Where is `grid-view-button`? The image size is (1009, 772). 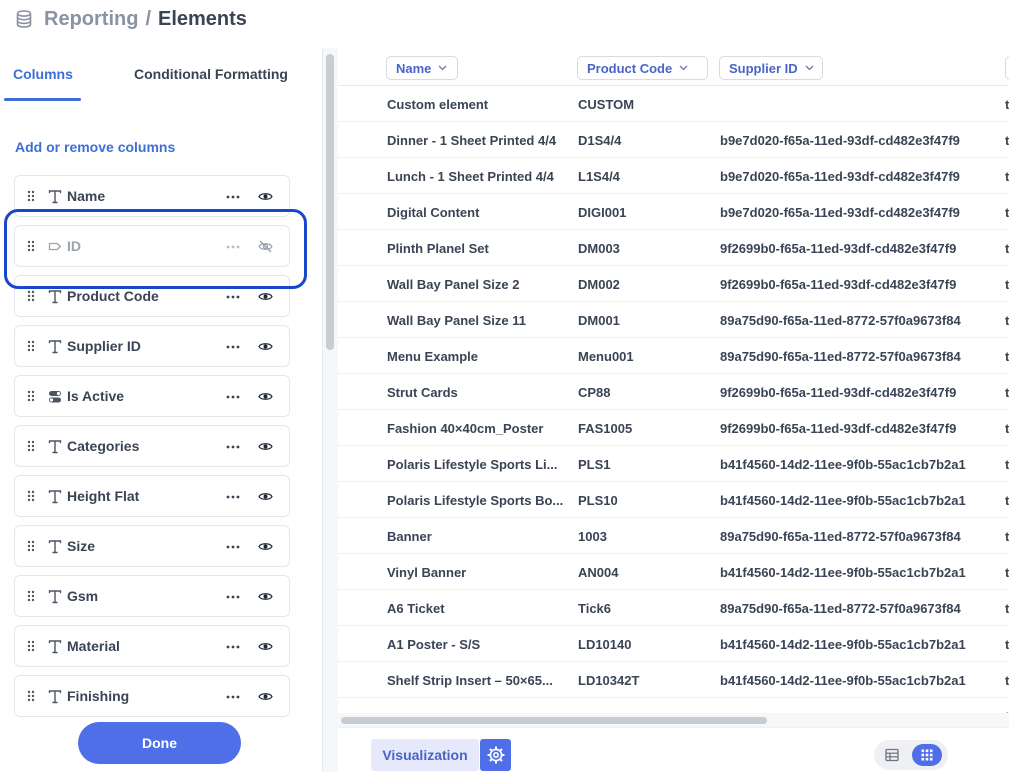 grid-view-button is located at coordinates (927, 755).